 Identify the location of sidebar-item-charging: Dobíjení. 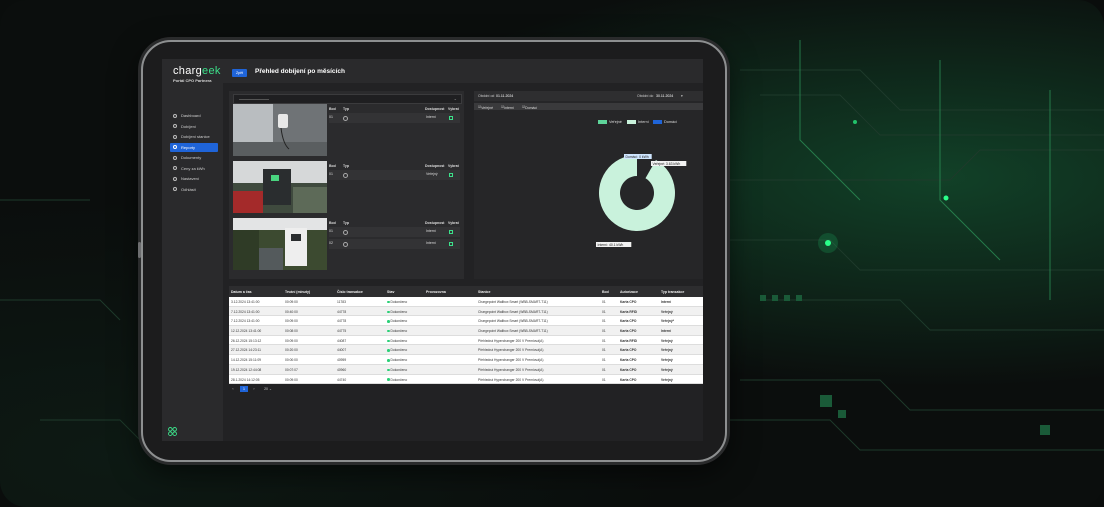
(194, 126).